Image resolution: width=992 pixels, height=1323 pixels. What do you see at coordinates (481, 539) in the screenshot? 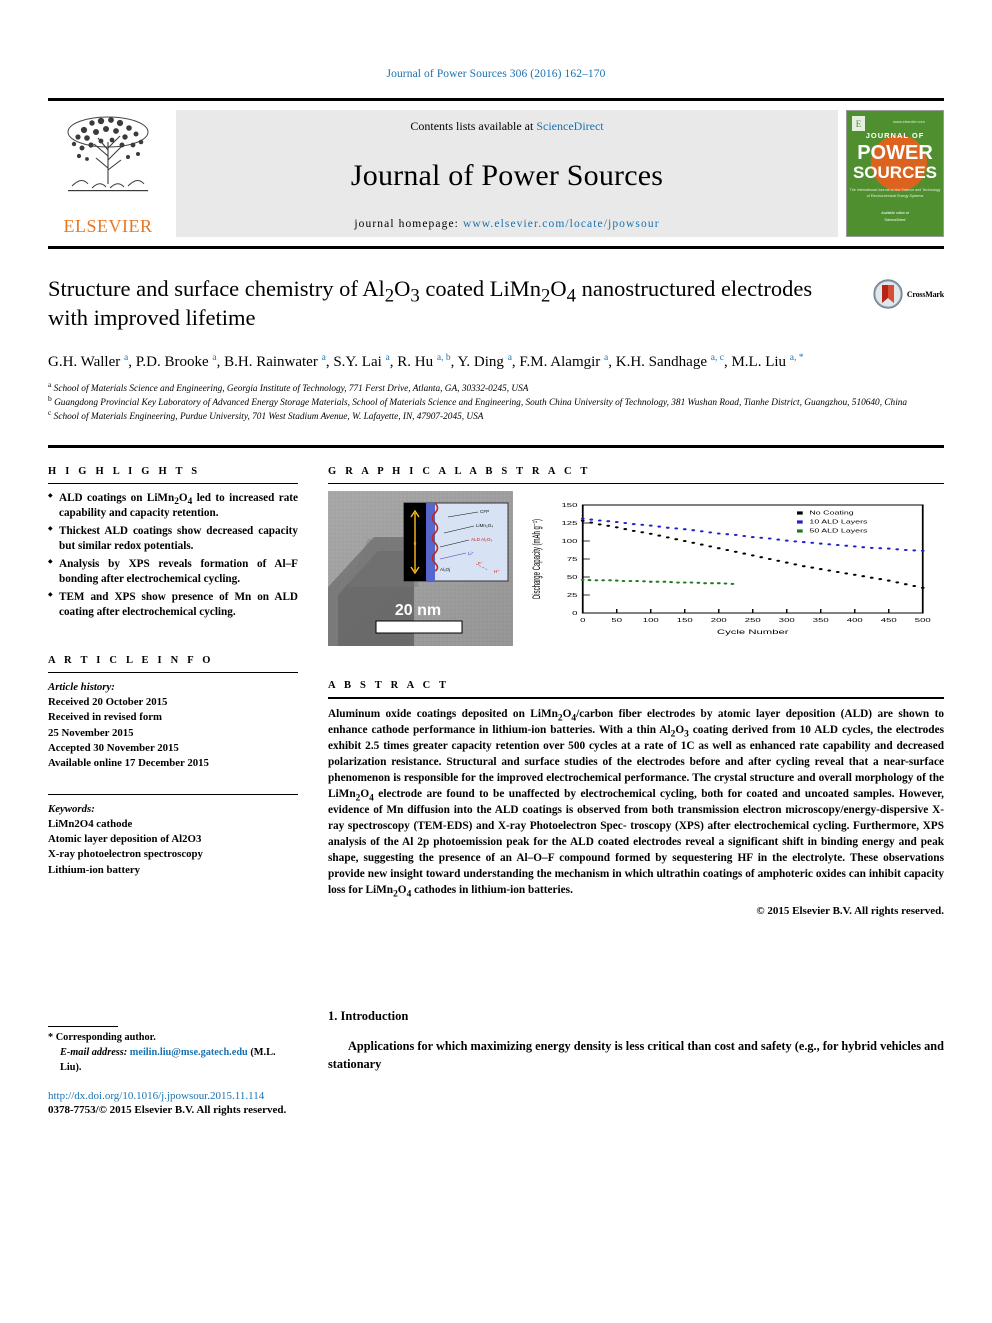
I see `schematic-label-ald: ALD Al₂O₃` at bounding box center [481, 539].